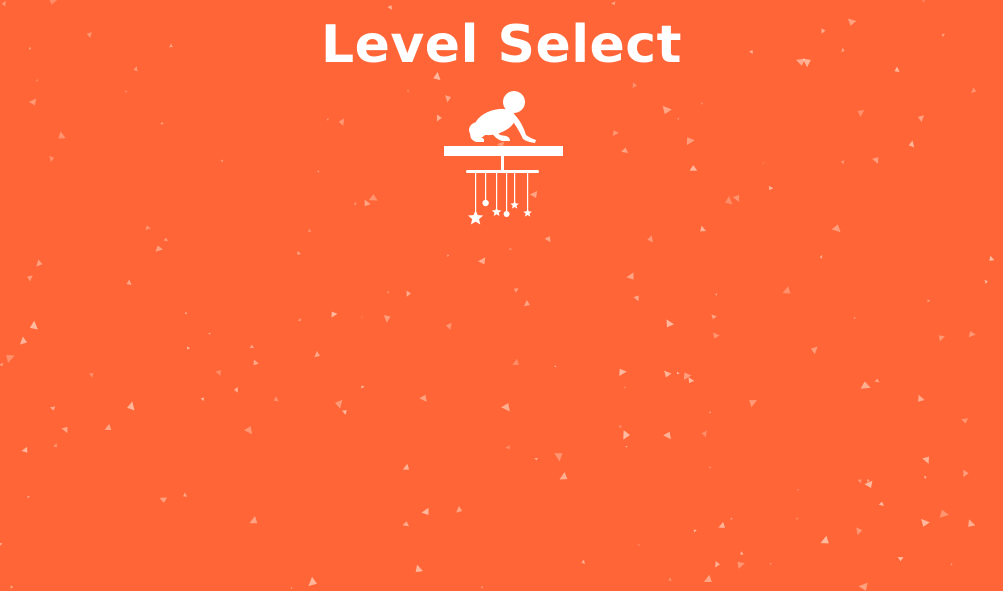  I want to click on page-title: Level Select, so click(501, 45).